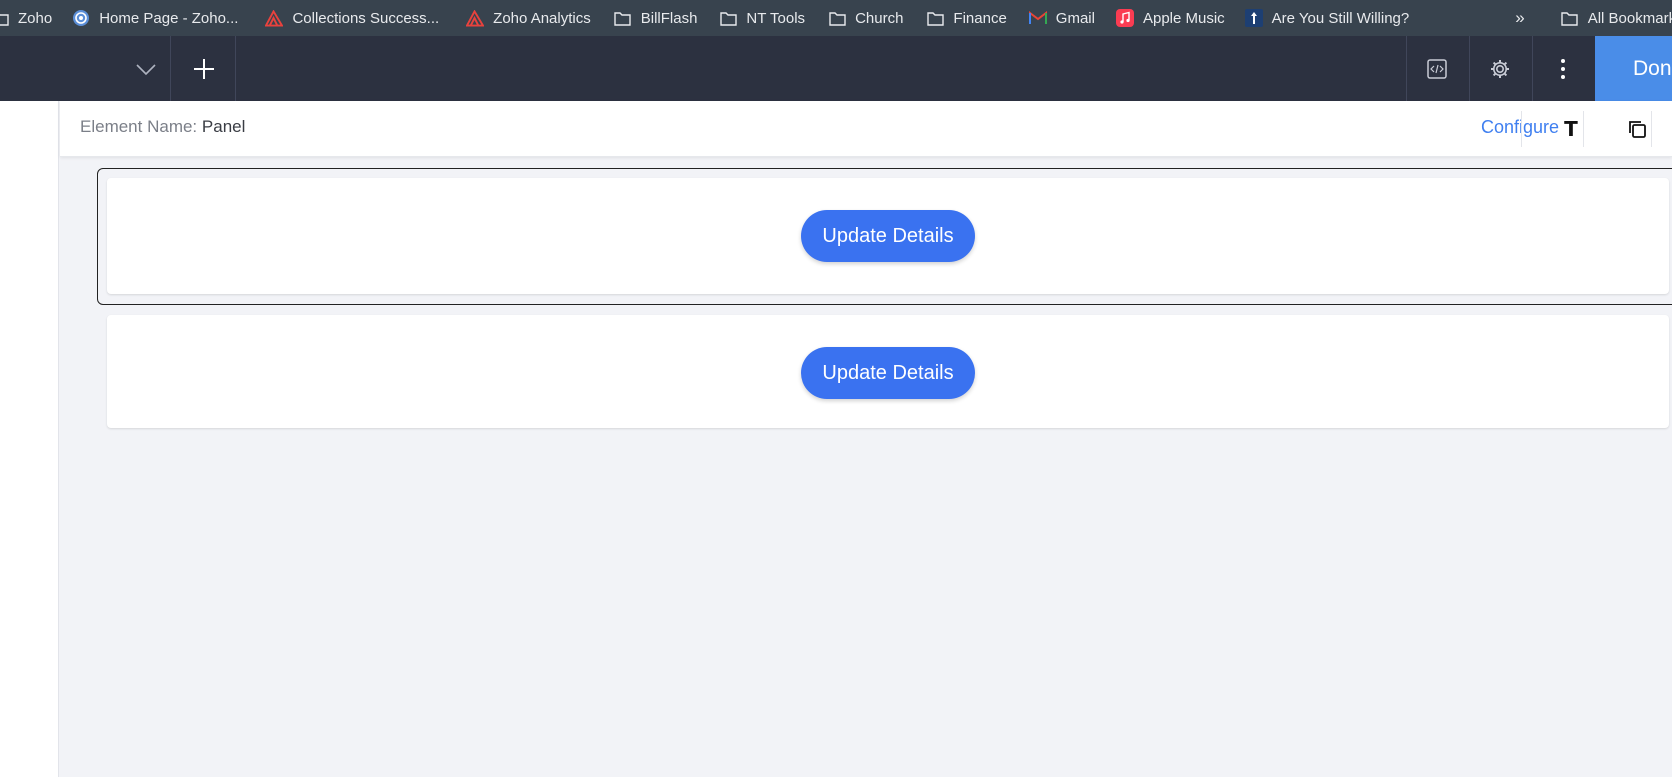 The image size is (1672, 777). Describe the element at coordinates (223, 126) in the screenshot. I see `element-name-value: Panel` at that location.